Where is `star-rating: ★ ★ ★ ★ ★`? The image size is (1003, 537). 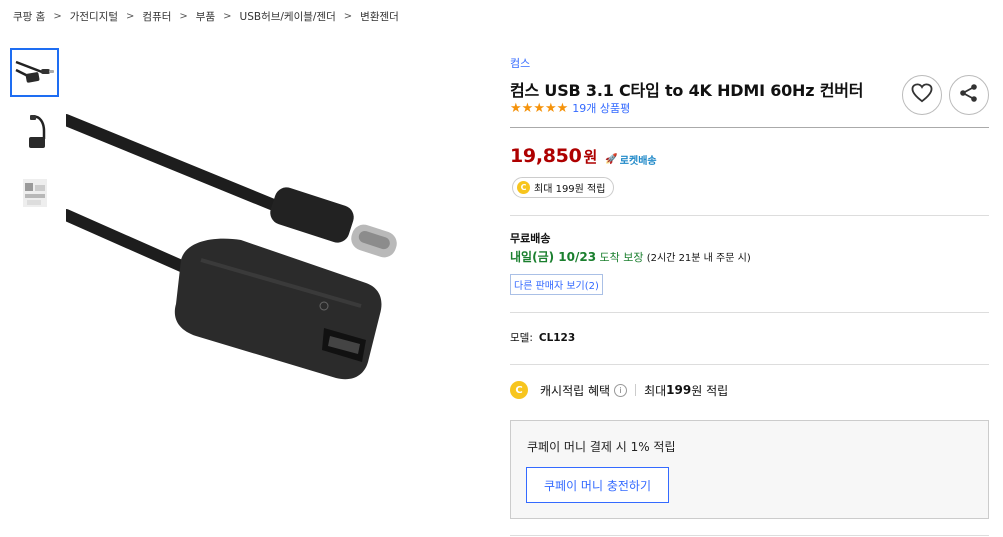
star-rating: ★ ★ ★ ★ ★ is located at coordinates (539, 108).